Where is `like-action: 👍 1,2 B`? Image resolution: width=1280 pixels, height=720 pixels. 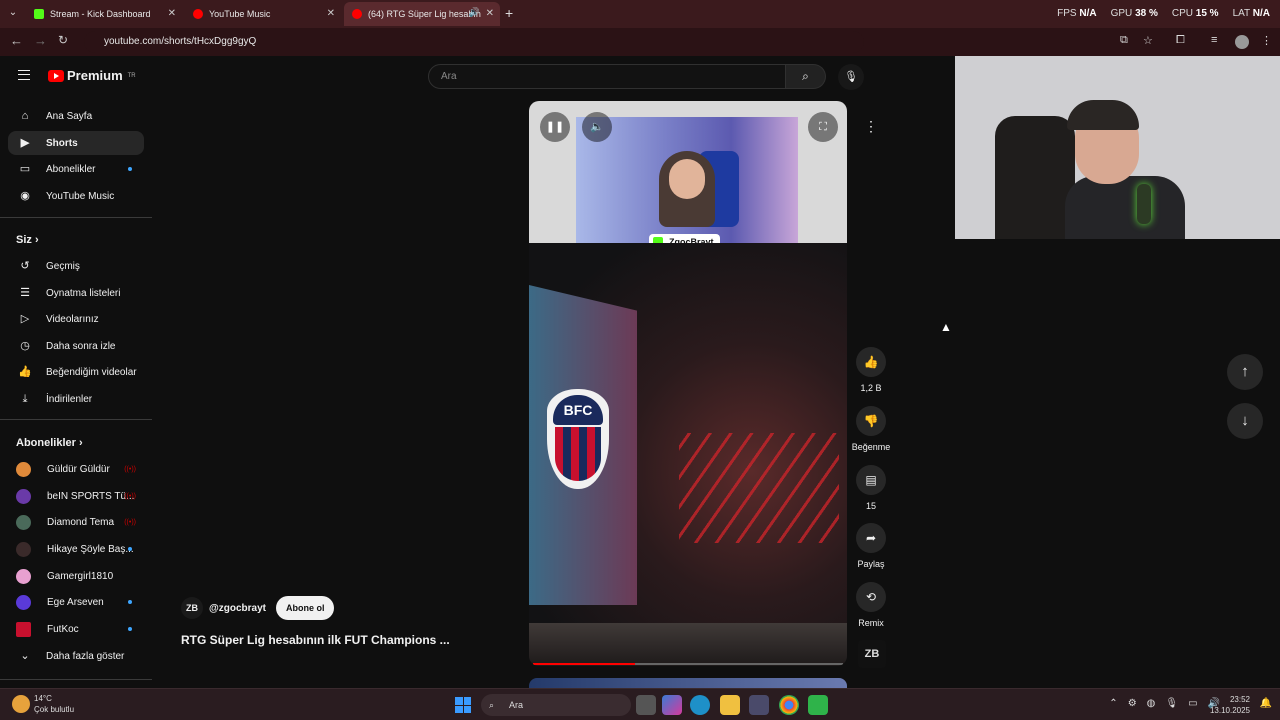 like-action: 👍 1,2 B is located at coordinates (871, 370).